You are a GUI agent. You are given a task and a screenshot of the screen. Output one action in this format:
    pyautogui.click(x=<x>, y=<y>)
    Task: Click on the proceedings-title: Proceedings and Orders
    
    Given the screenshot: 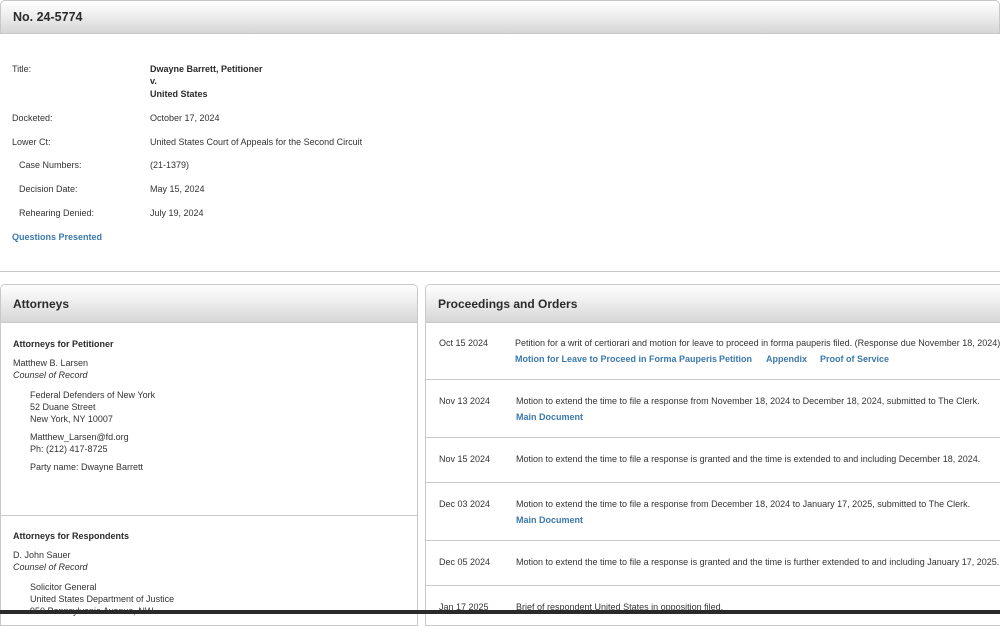 What is the action you would take?
    pyautogui.click(x=508, y=304)
    